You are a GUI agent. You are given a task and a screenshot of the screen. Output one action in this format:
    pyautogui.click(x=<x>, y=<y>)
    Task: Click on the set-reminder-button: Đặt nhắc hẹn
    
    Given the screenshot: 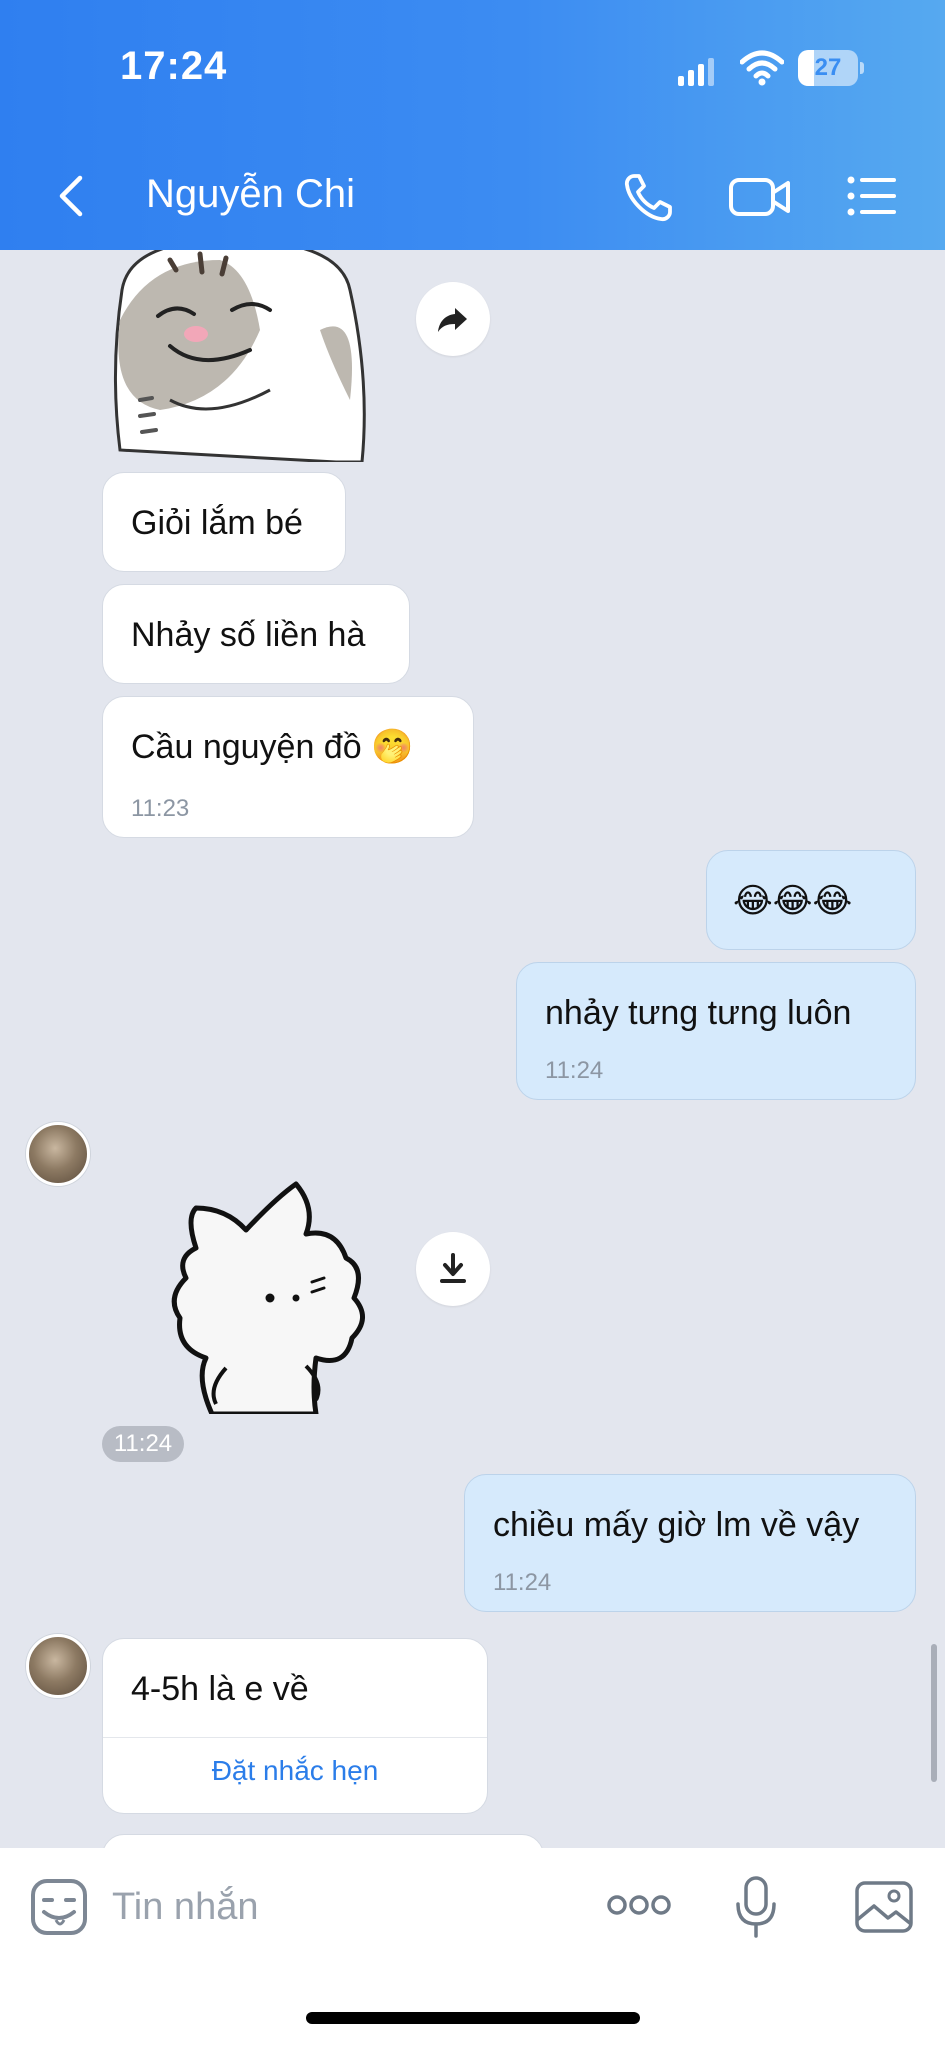 What is the action you would take?
    pyautogui.click(x=295, y=1771)
    